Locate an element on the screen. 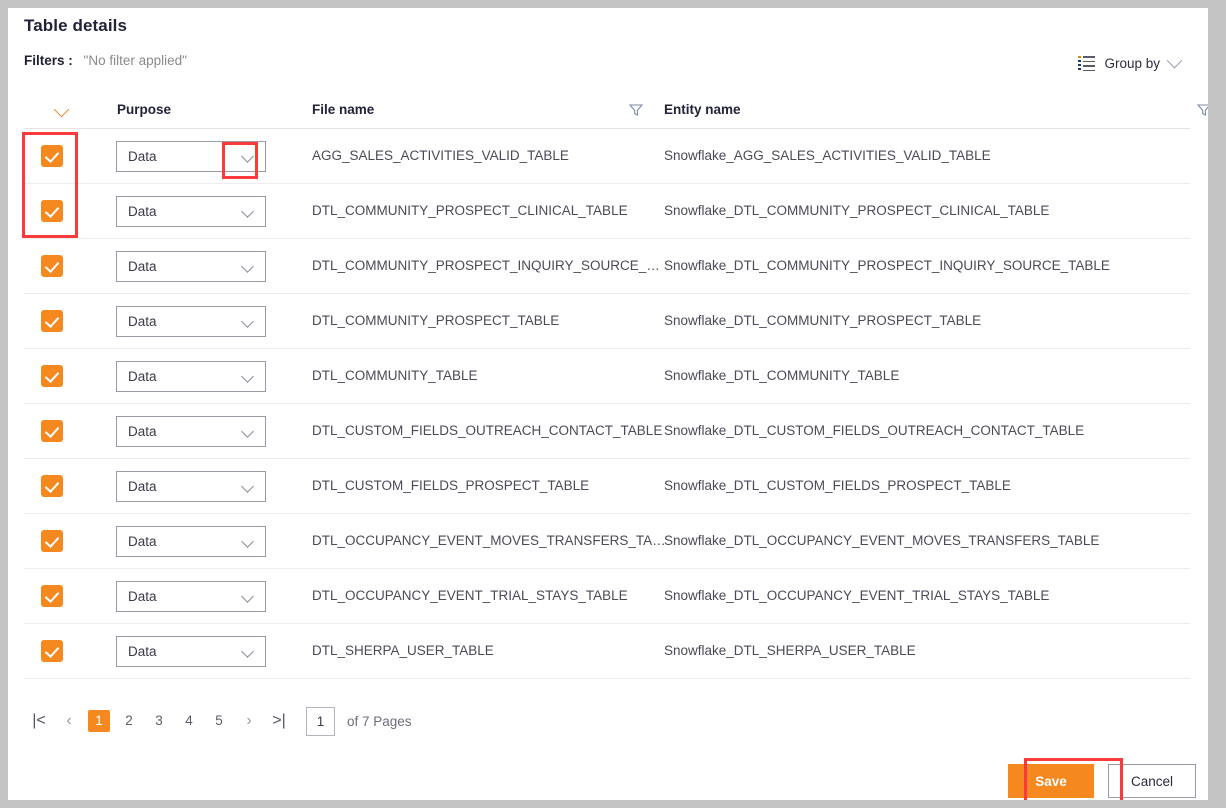 This screenshot has width=1226, height=808. filters-row: Filters : "No filter applied" is located at coordinates (105, 60).